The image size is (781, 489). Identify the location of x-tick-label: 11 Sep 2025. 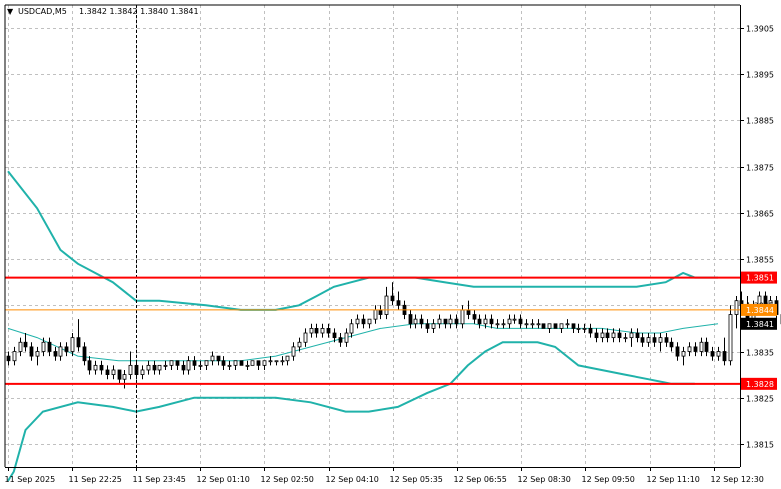
(30, 479).